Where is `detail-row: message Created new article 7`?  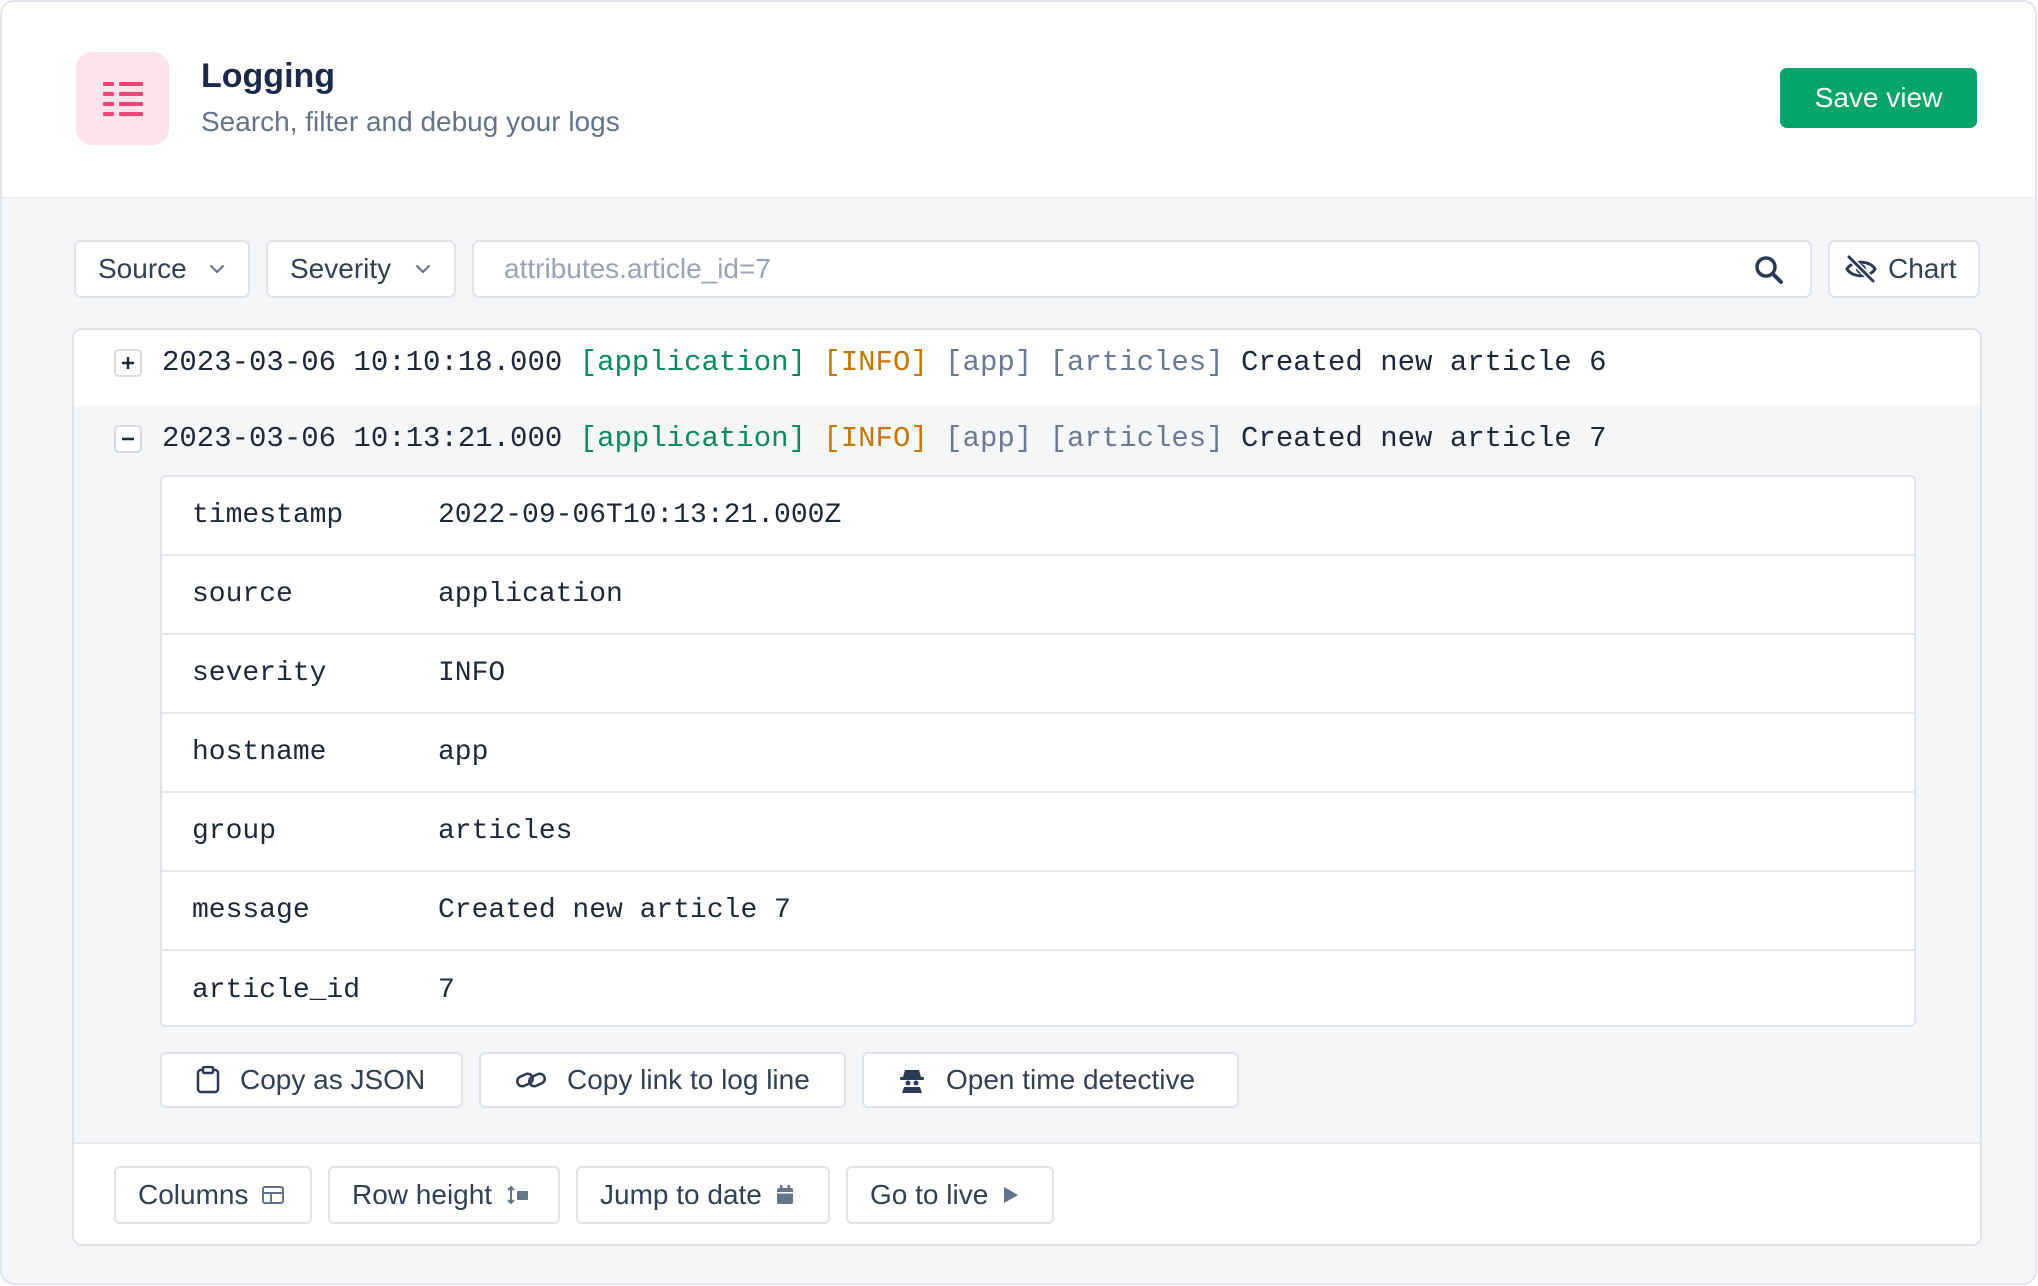
detail-row: message Created new article 7 is located at coordinates (1038, 911).